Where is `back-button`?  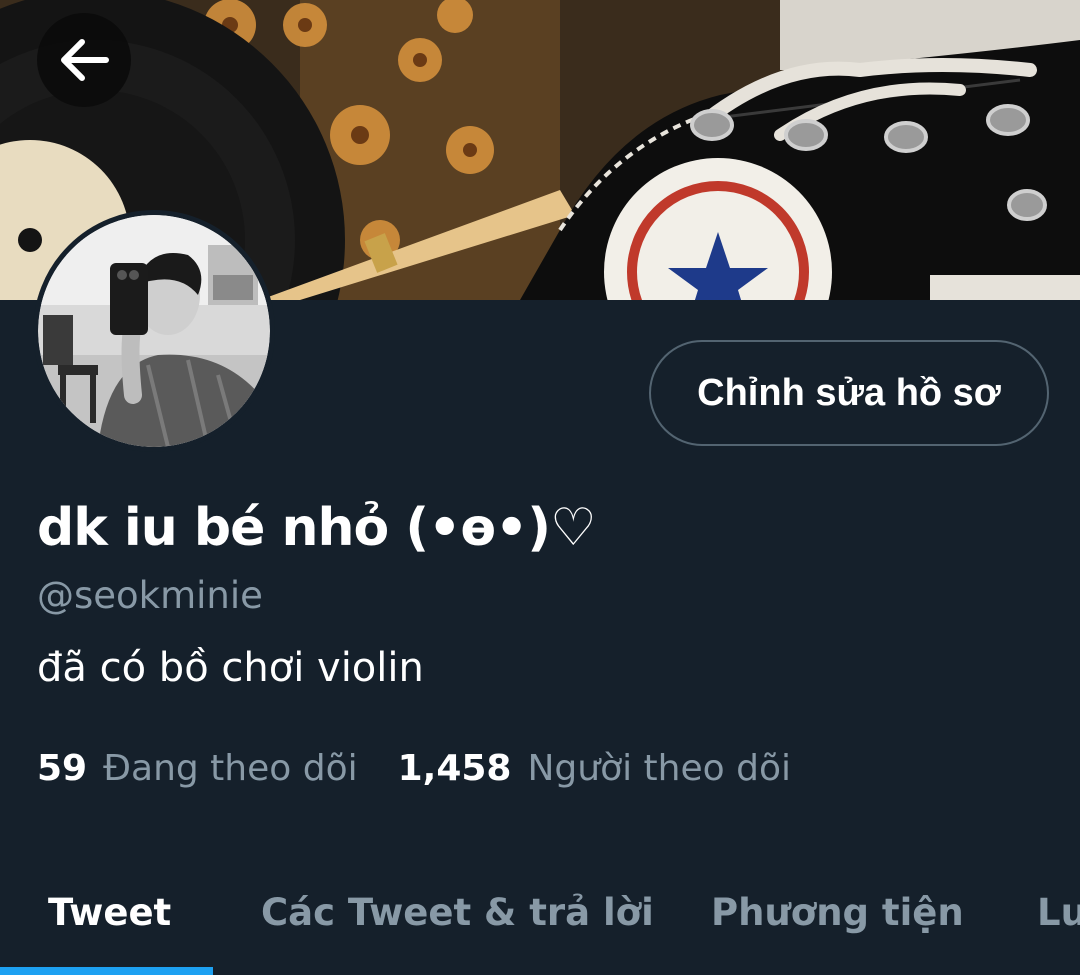 back-button is located at coordinates (84, 60).